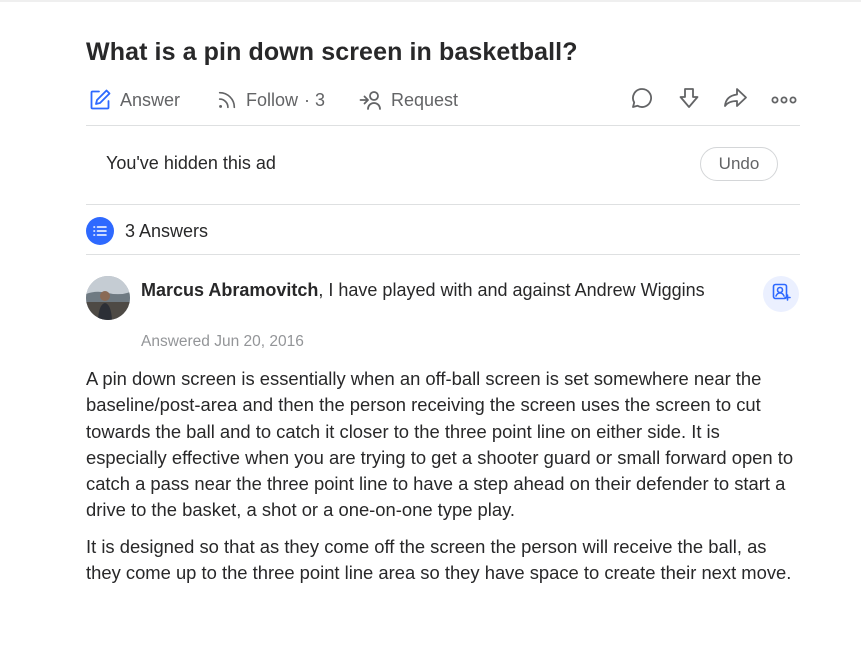 The width and height of the screenshot is (861, 656). Describe the element at coordinates (332, 52) in the screenshot. I see `question-title: What is a pin down screen in basketball?` at that location.